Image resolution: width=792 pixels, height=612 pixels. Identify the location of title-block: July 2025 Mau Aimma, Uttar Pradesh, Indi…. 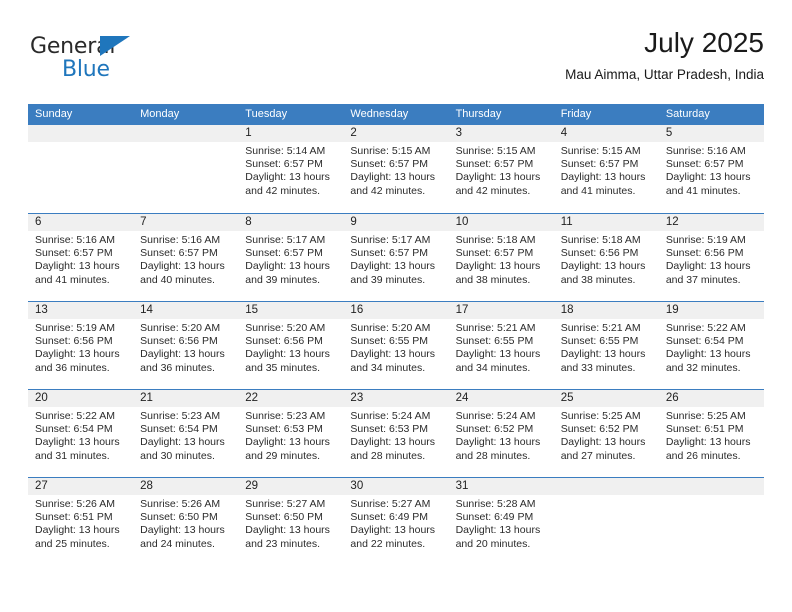
(664, 54).